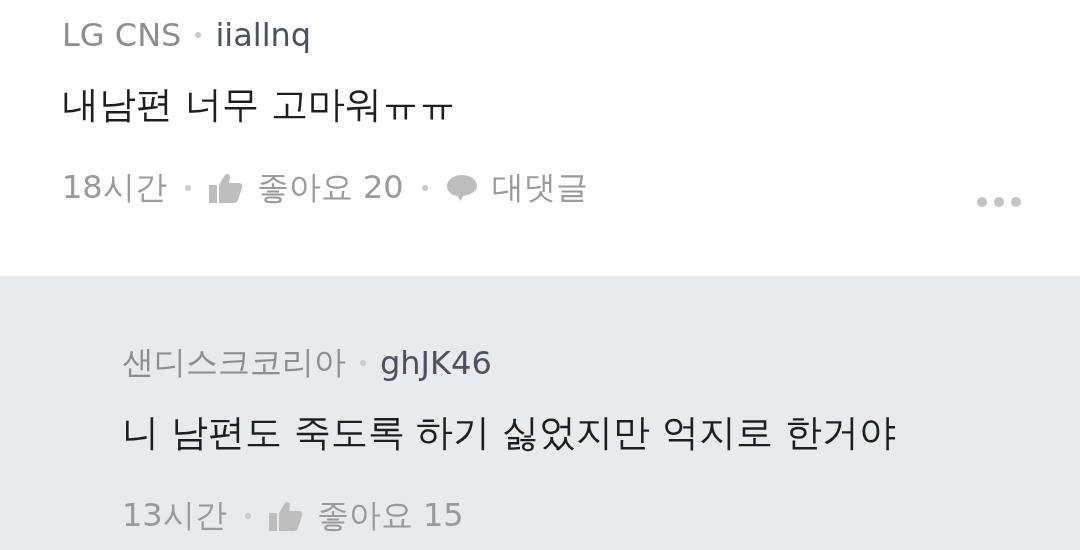 This screenshot has width=1080, height=550. Describe the element at coordinates (234, 362) in the screenshot. I see `company-name: 샌디스크코리아` at that location.